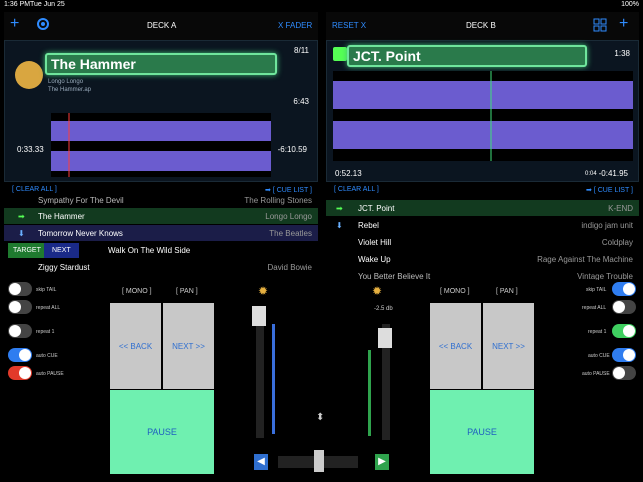 The height and width of the screenshot is (482, 643). I want to click on target-button: TARGET, so click(27, 250).